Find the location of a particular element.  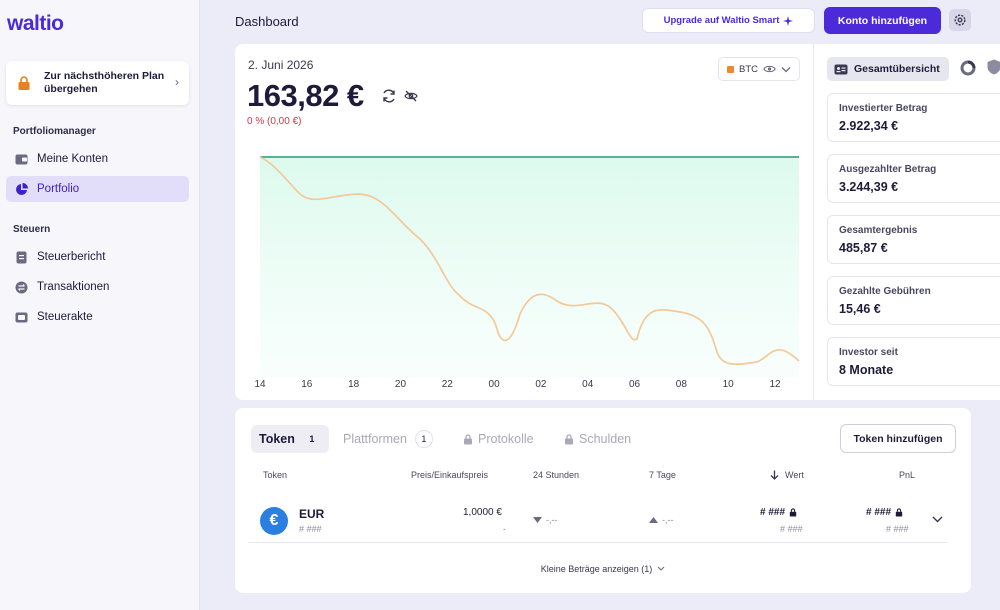

token-pnl-sub: # ### is located at coordinates (897, 529).